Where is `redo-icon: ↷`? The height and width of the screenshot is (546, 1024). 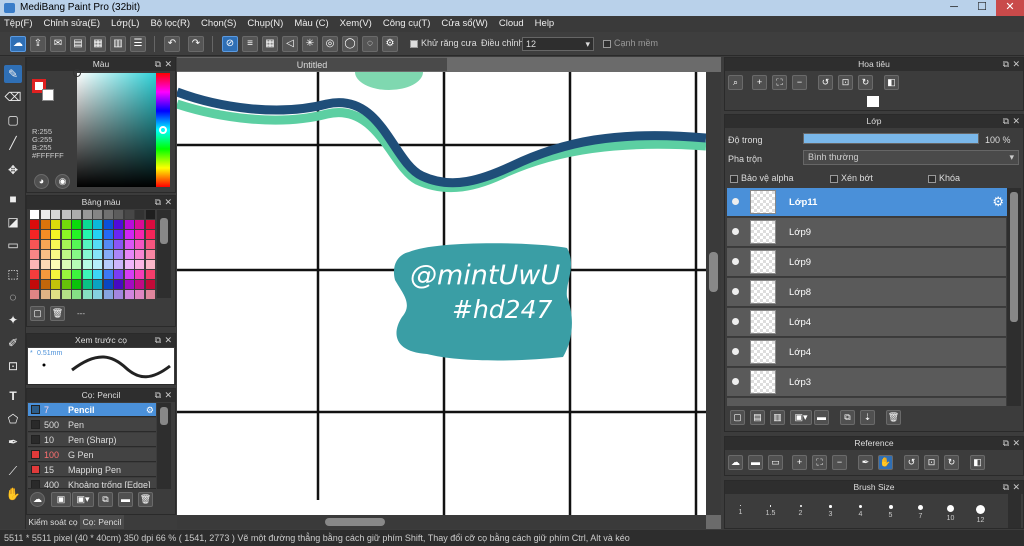 redo-icon: ↷ is located at coordinates (196, 44).